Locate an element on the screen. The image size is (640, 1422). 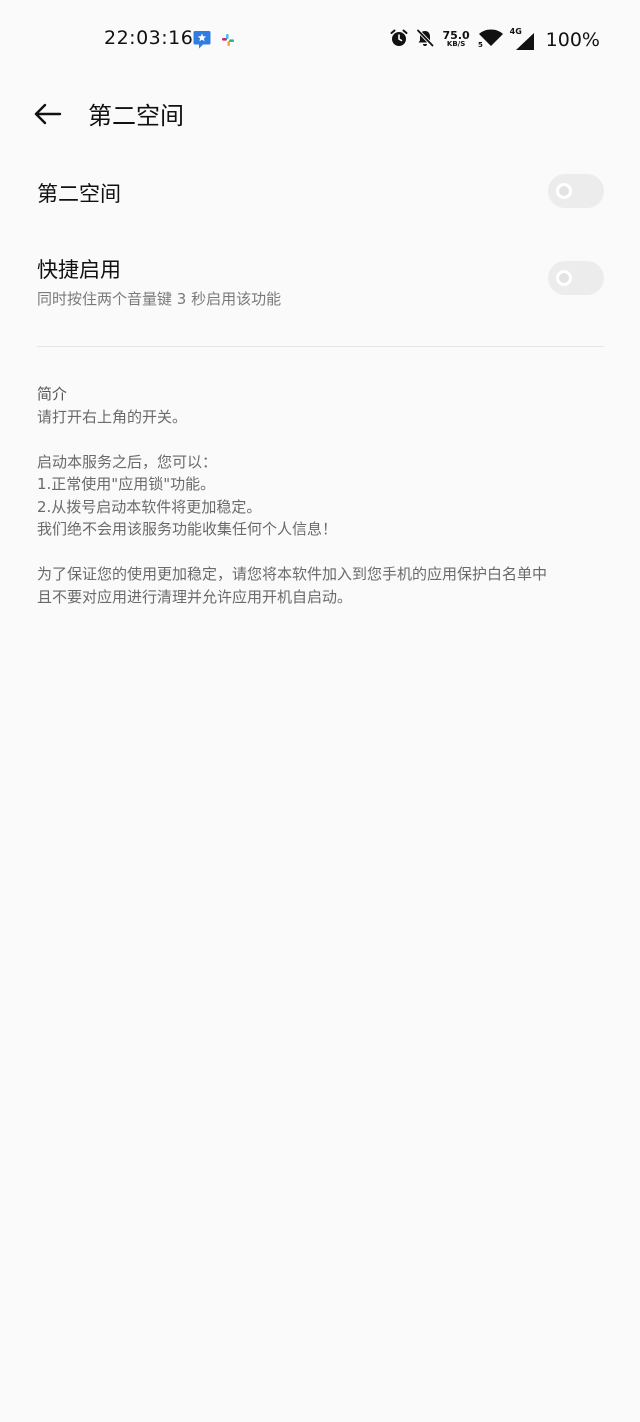
network-speed-unit: KB/S is located at coordinates (456, 44).